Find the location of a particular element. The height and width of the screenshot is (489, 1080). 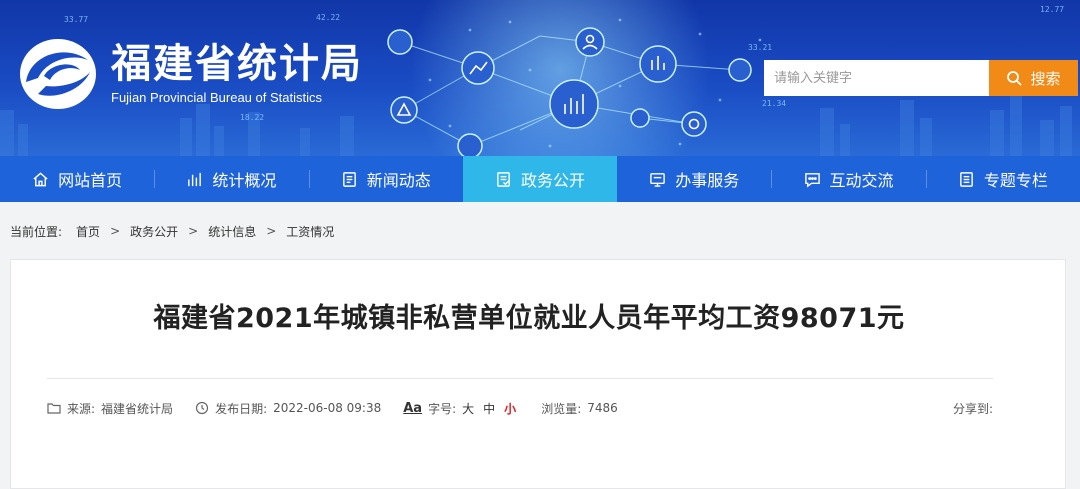

nav-item-interaction: 互动交流 is located at coordinates (848, 179).